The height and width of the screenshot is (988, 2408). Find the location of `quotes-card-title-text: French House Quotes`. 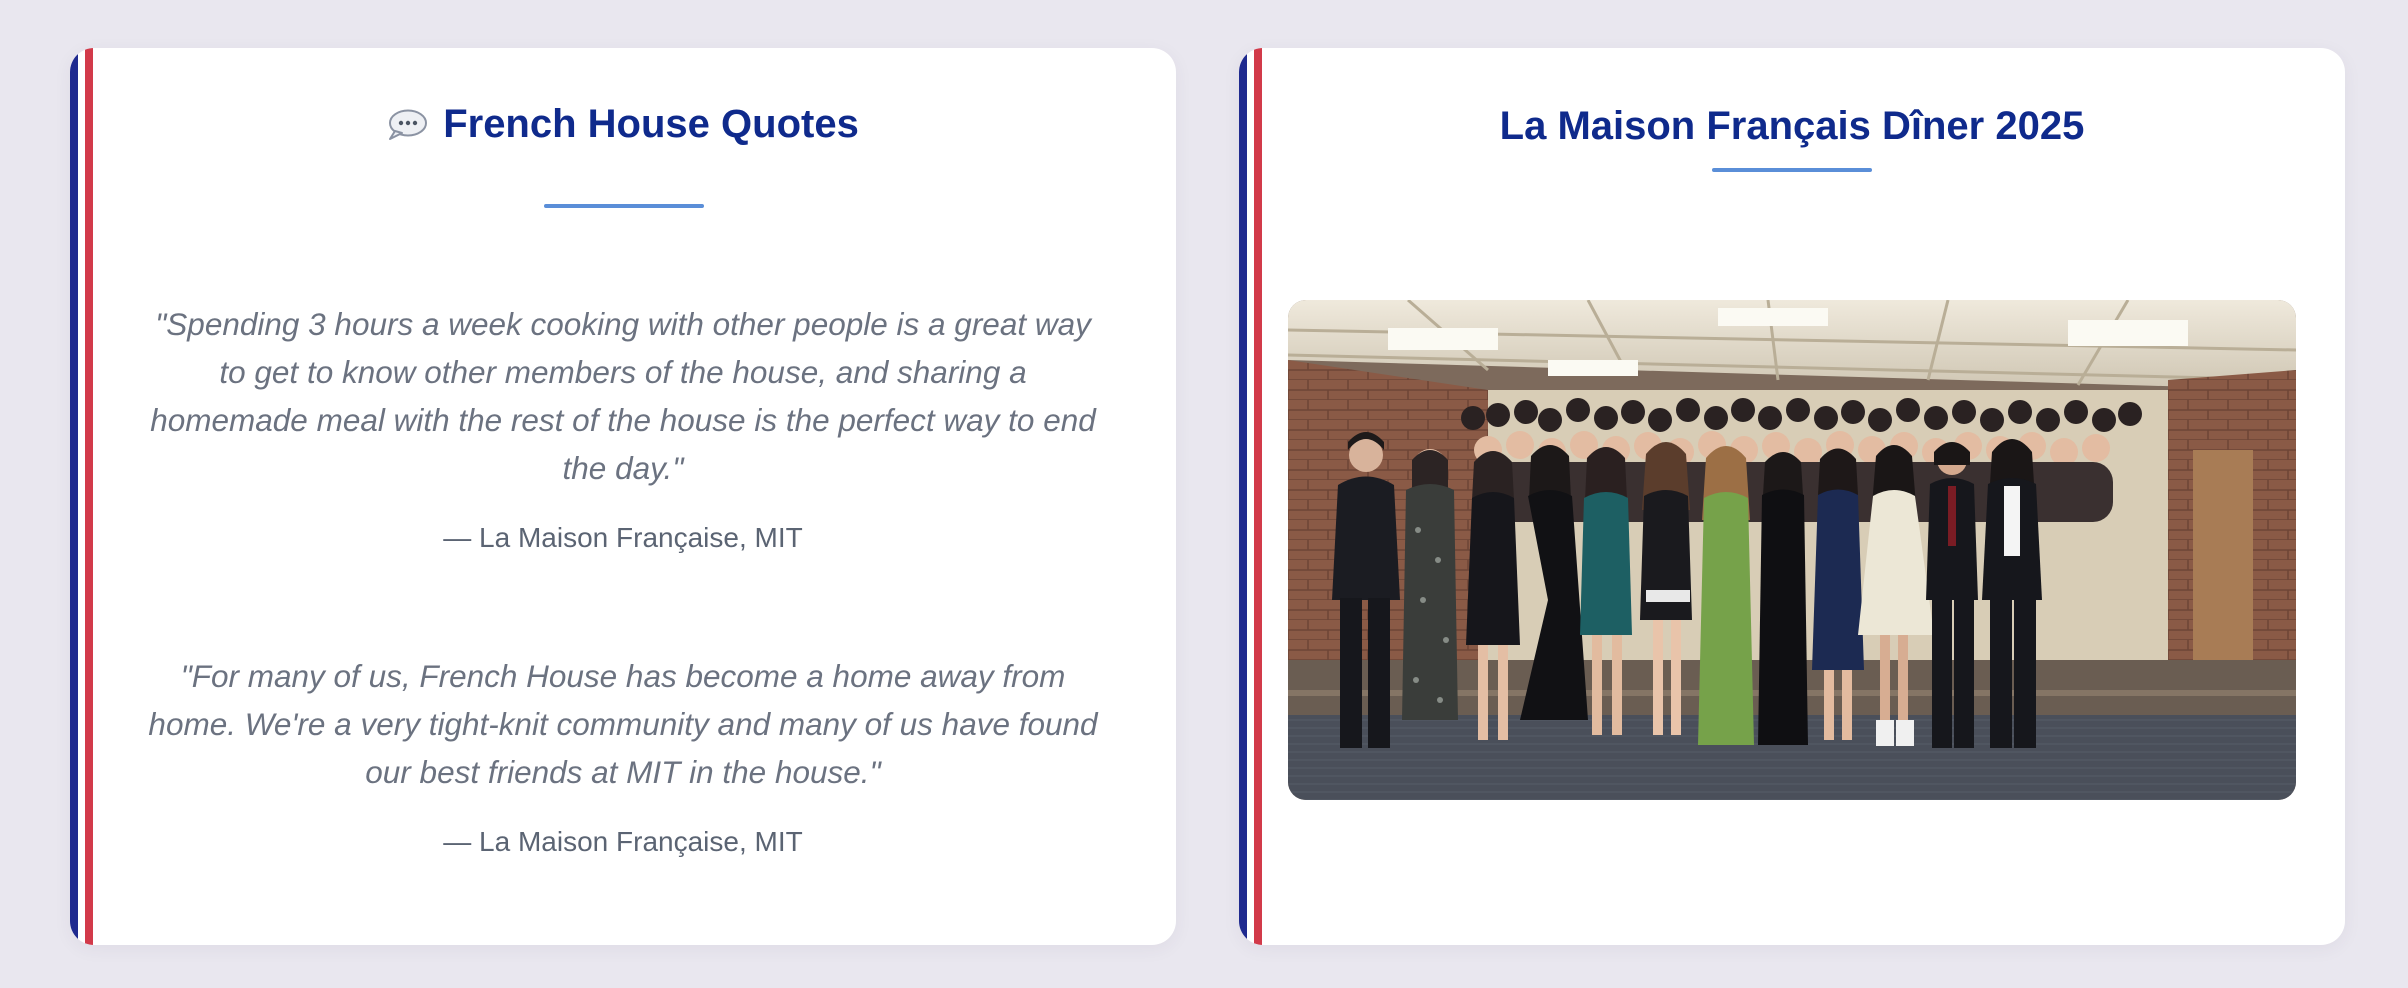

quotes-card-title-text: French House Quotes is located at coordinates (651, 124).